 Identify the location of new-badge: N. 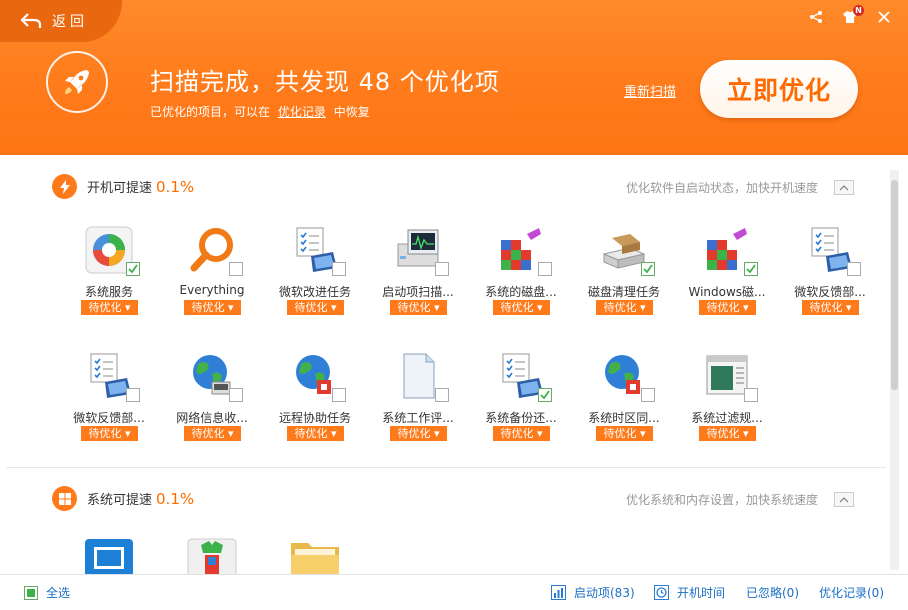
(858, 10).